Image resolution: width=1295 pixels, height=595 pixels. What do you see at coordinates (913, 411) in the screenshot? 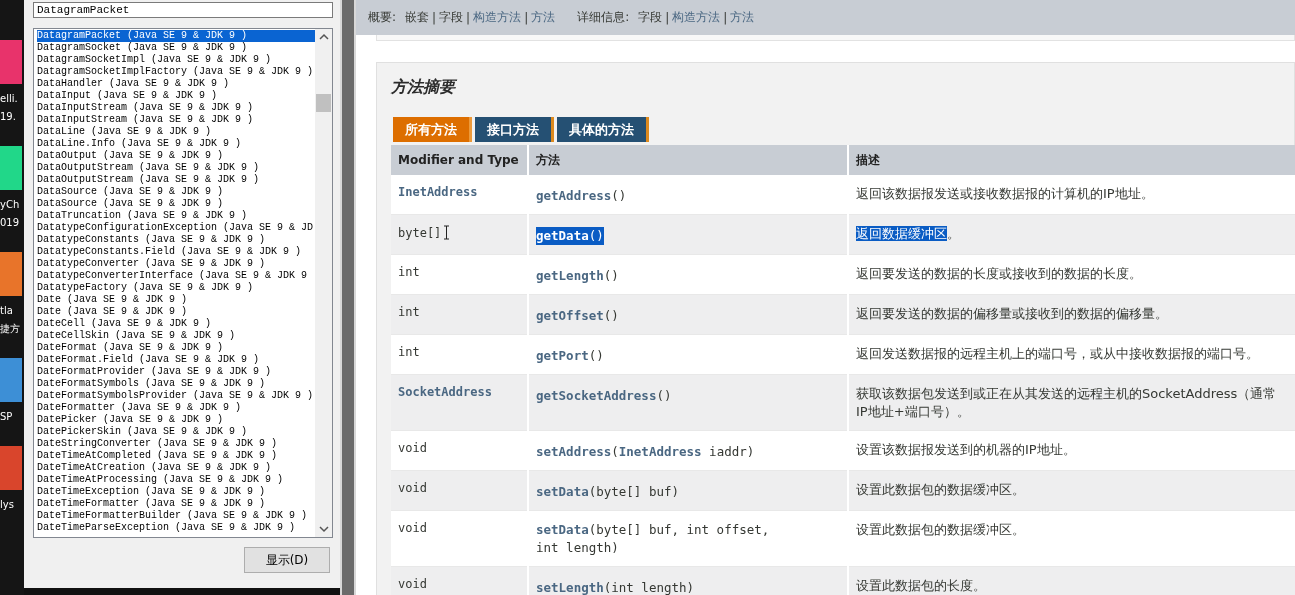
I see `method-description: IP地址+端口号）。` at bounding box center [913, 411].